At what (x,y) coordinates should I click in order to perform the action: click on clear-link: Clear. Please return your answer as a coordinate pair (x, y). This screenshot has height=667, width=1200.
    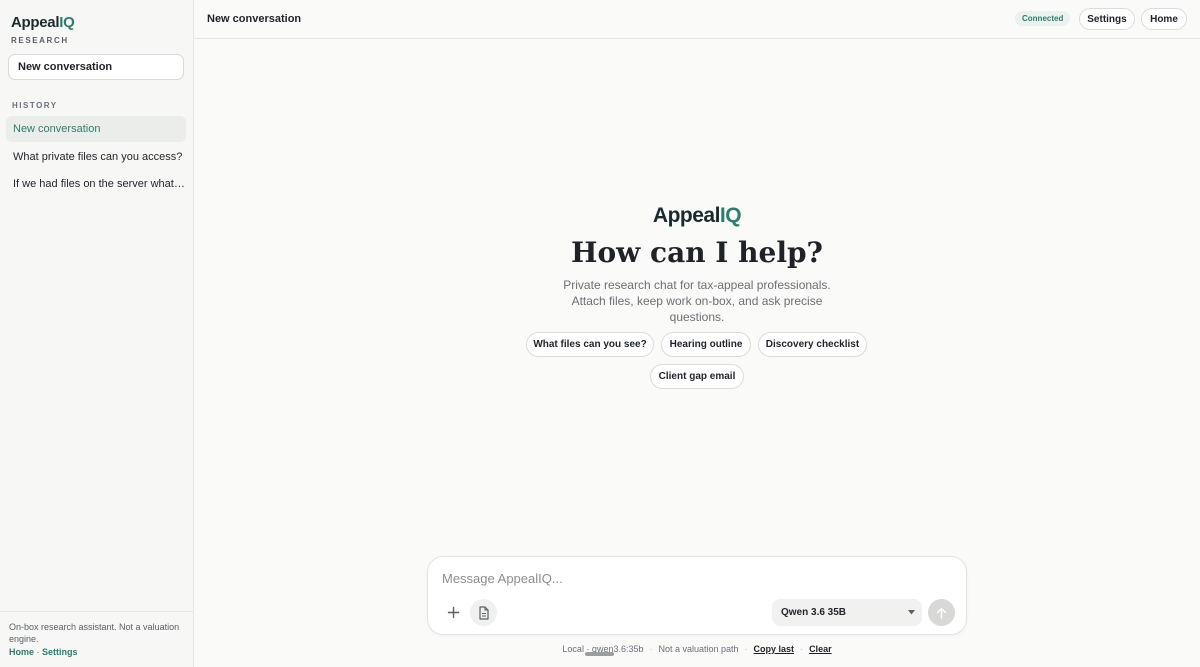
    Looking at the image, I should click on (820, 649).